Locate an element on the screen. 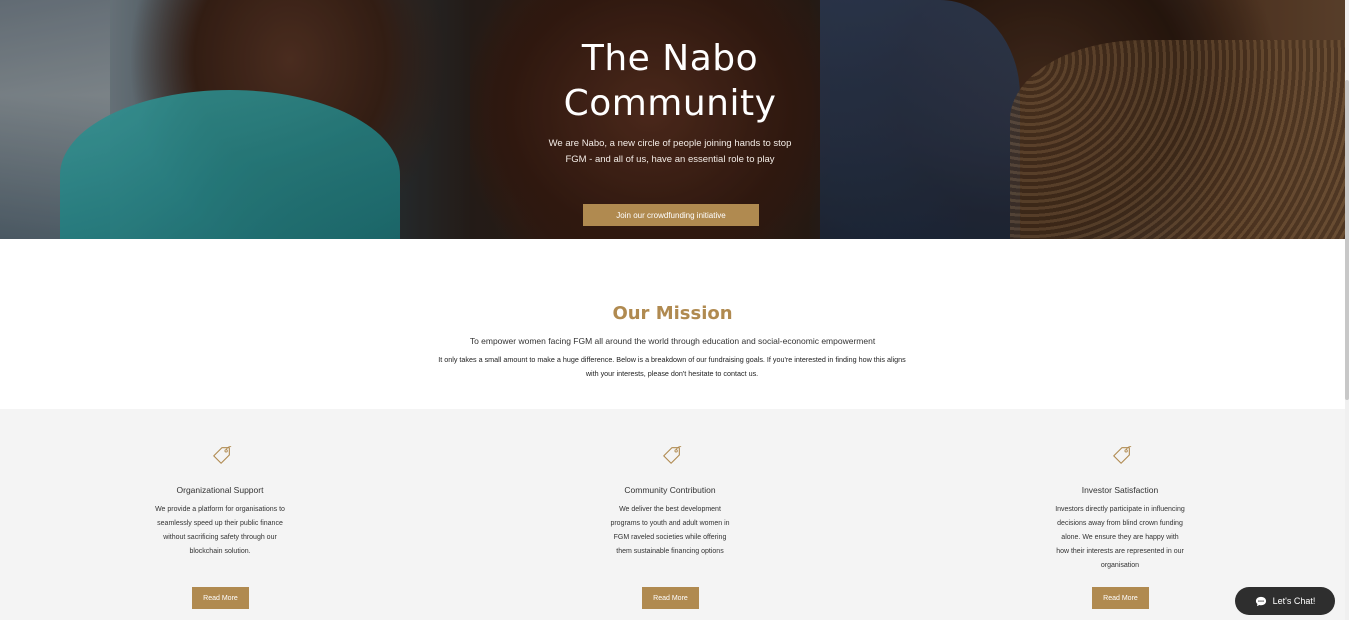 This screenshot has width=1349, height=620. page-scrollbar is located at coordinates (1347, 310).